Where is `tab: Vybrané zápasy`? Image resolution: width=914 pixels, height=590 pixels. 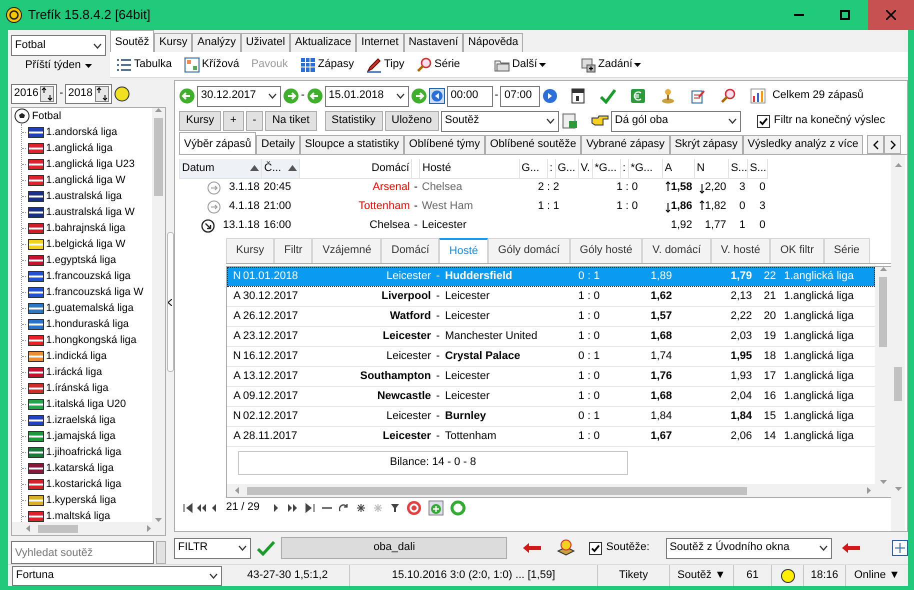 tab: Vybrané zápasy is located at coordinates (625, 144).